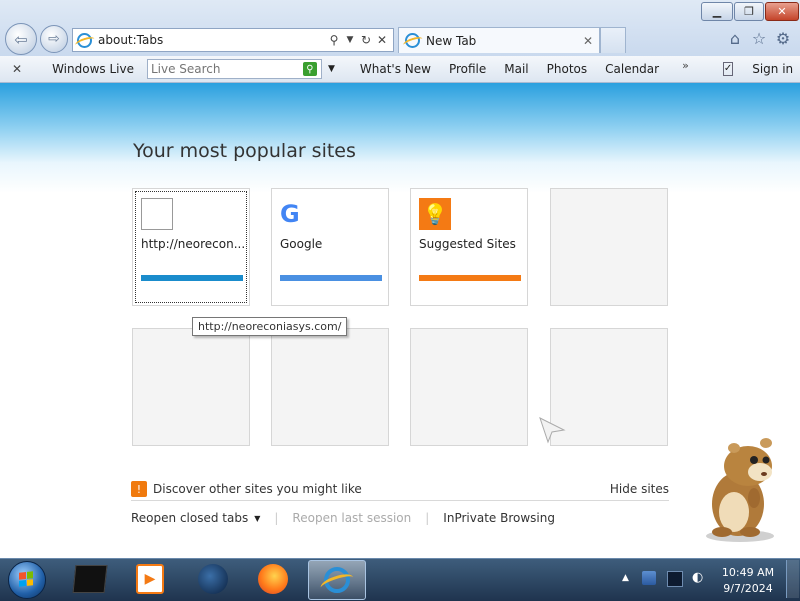 The height and width of the screenshot is (601, 800). I want to click on site-tile-label: Suggested Sites, so click(467, 244).